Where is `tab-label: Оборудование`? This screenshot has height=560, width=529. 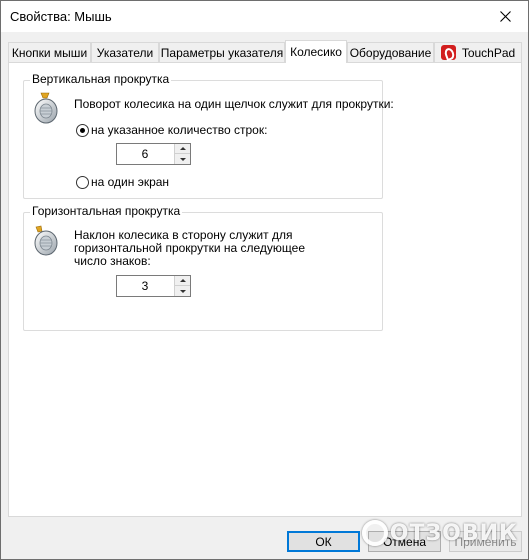 tab-label: Оборудование is located at coordinates (390, 52).